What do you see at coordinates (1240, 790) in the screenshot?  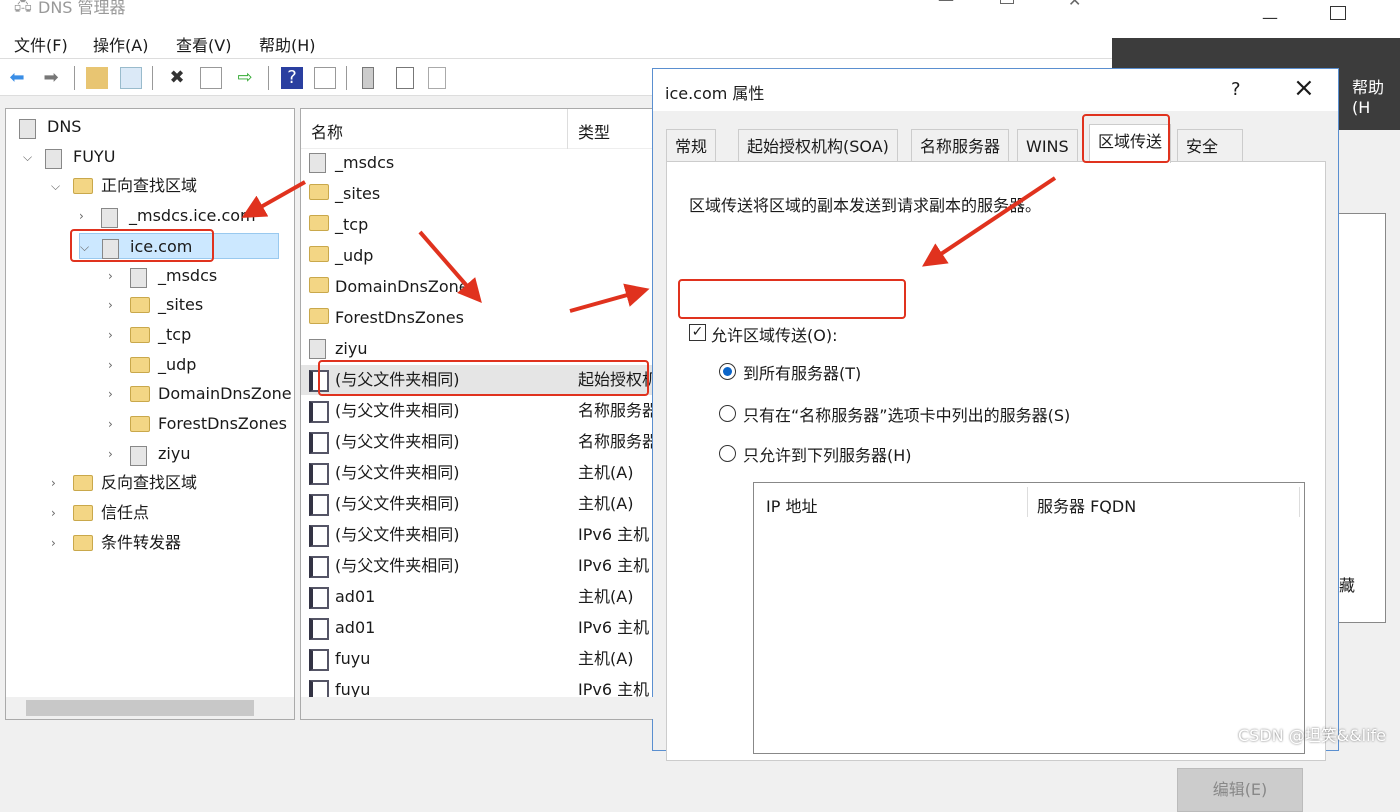 I see `edit-button: 编辑(E)` at bounding box center [1240, 790].